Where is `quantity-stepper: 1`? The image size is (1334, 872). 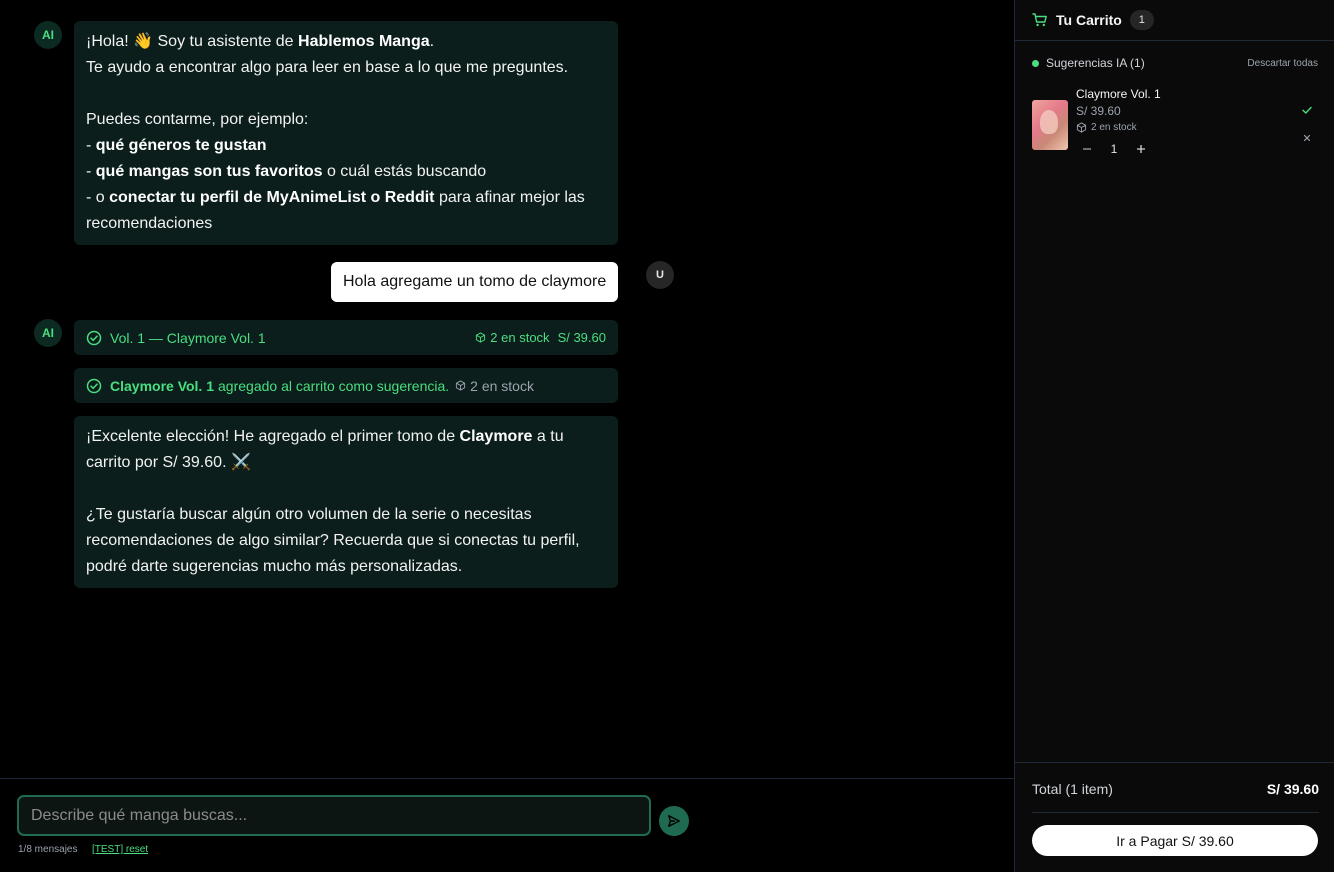 quantity-stepper: 1 is located at coordinates (1114, 149).